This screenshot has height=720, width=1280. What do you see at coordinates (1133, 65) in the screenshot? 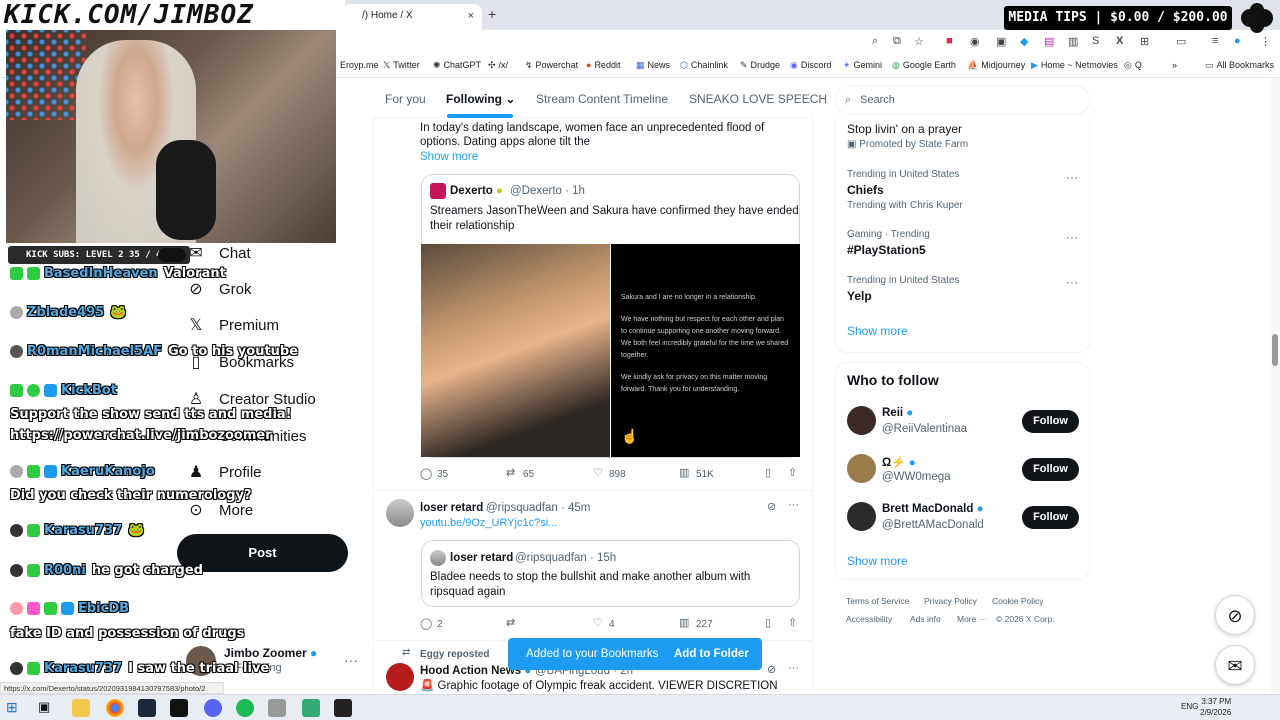
I see `bookmark-item: ◎ Q` at bounding box center [1133, 65].